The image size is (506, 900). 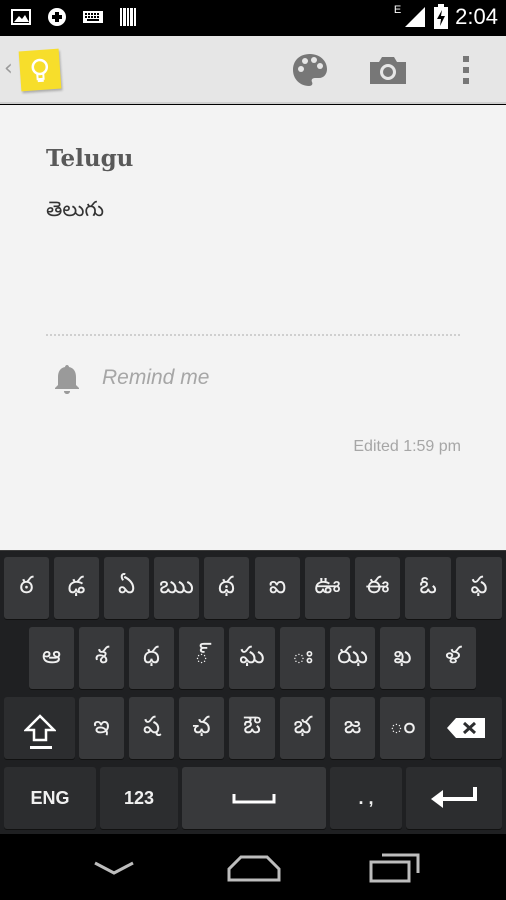 I want to click on hide-keyboard-icon, so click(x=114, y=868).